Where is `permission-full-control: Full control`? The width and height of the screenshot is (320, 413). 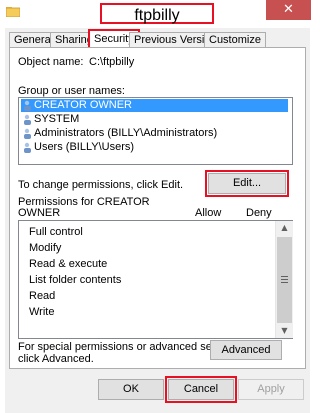 permission-full-control: Full control is located at coordinates (56, 232).